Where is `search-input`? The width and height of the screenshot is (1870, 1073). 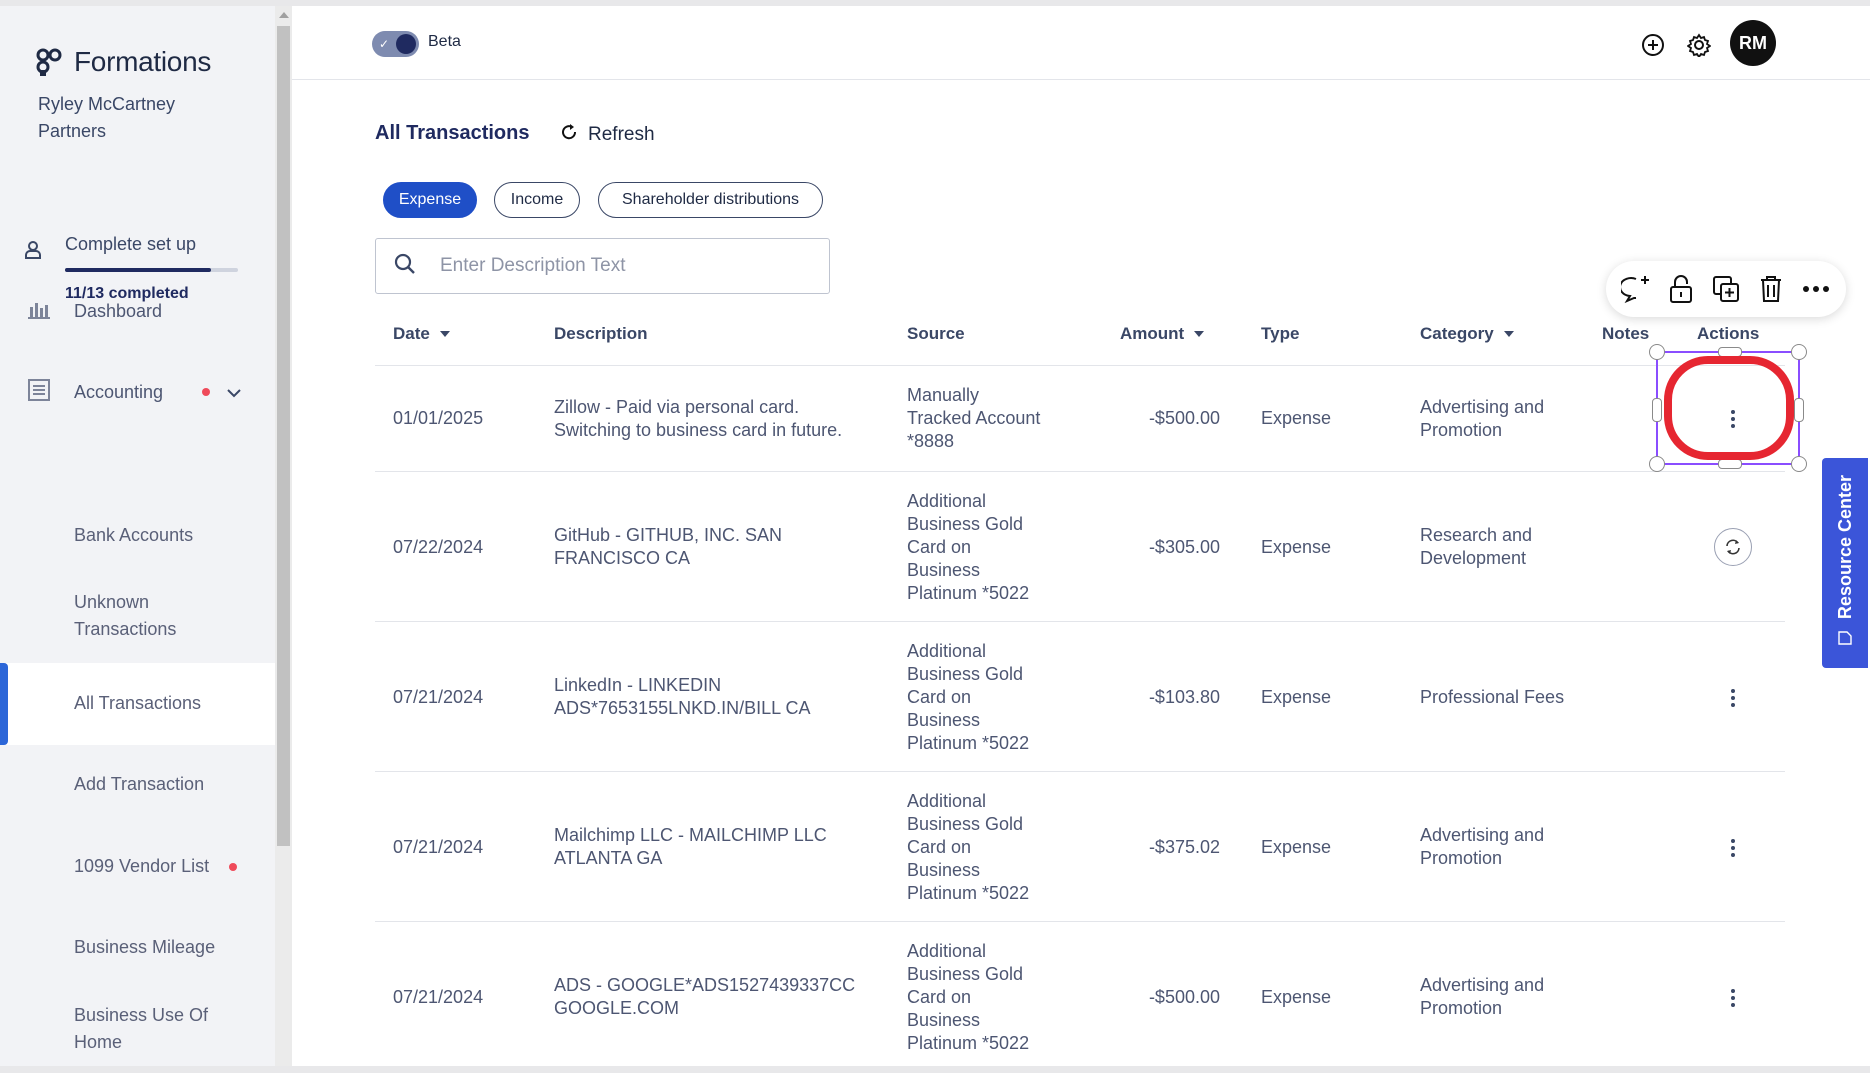
search-input is located at coordinates (630, 266).